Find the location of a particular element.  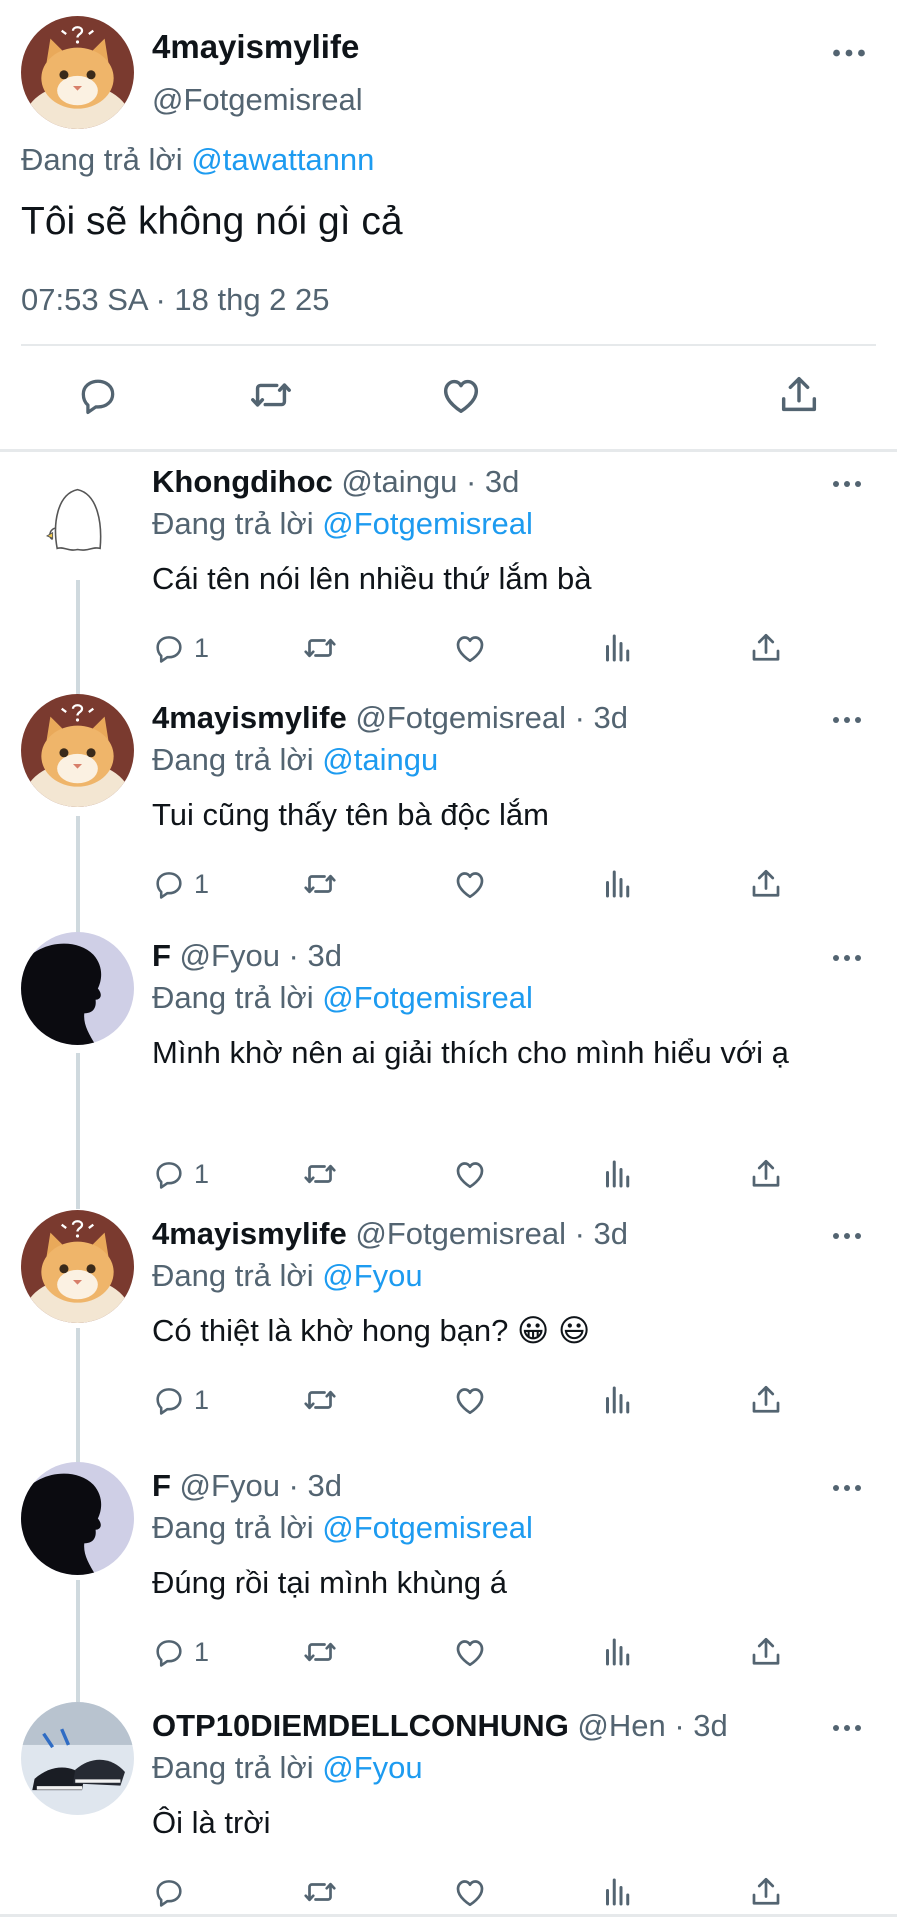

shoes-avatar-icon is located at coordinates (77, 1758).